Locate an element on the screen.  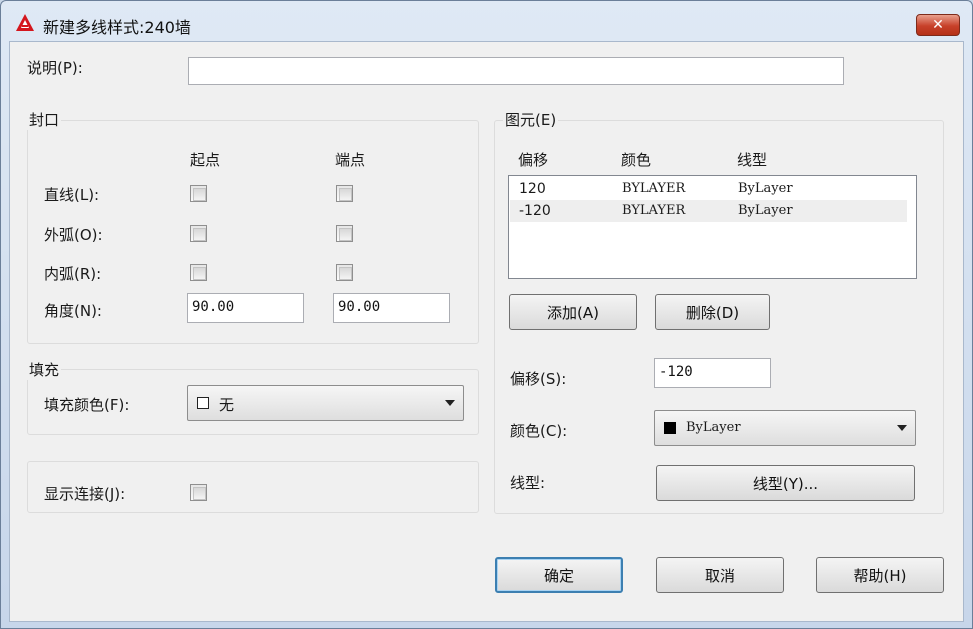
line-start-checkbox is located at coordinates (198, 193).